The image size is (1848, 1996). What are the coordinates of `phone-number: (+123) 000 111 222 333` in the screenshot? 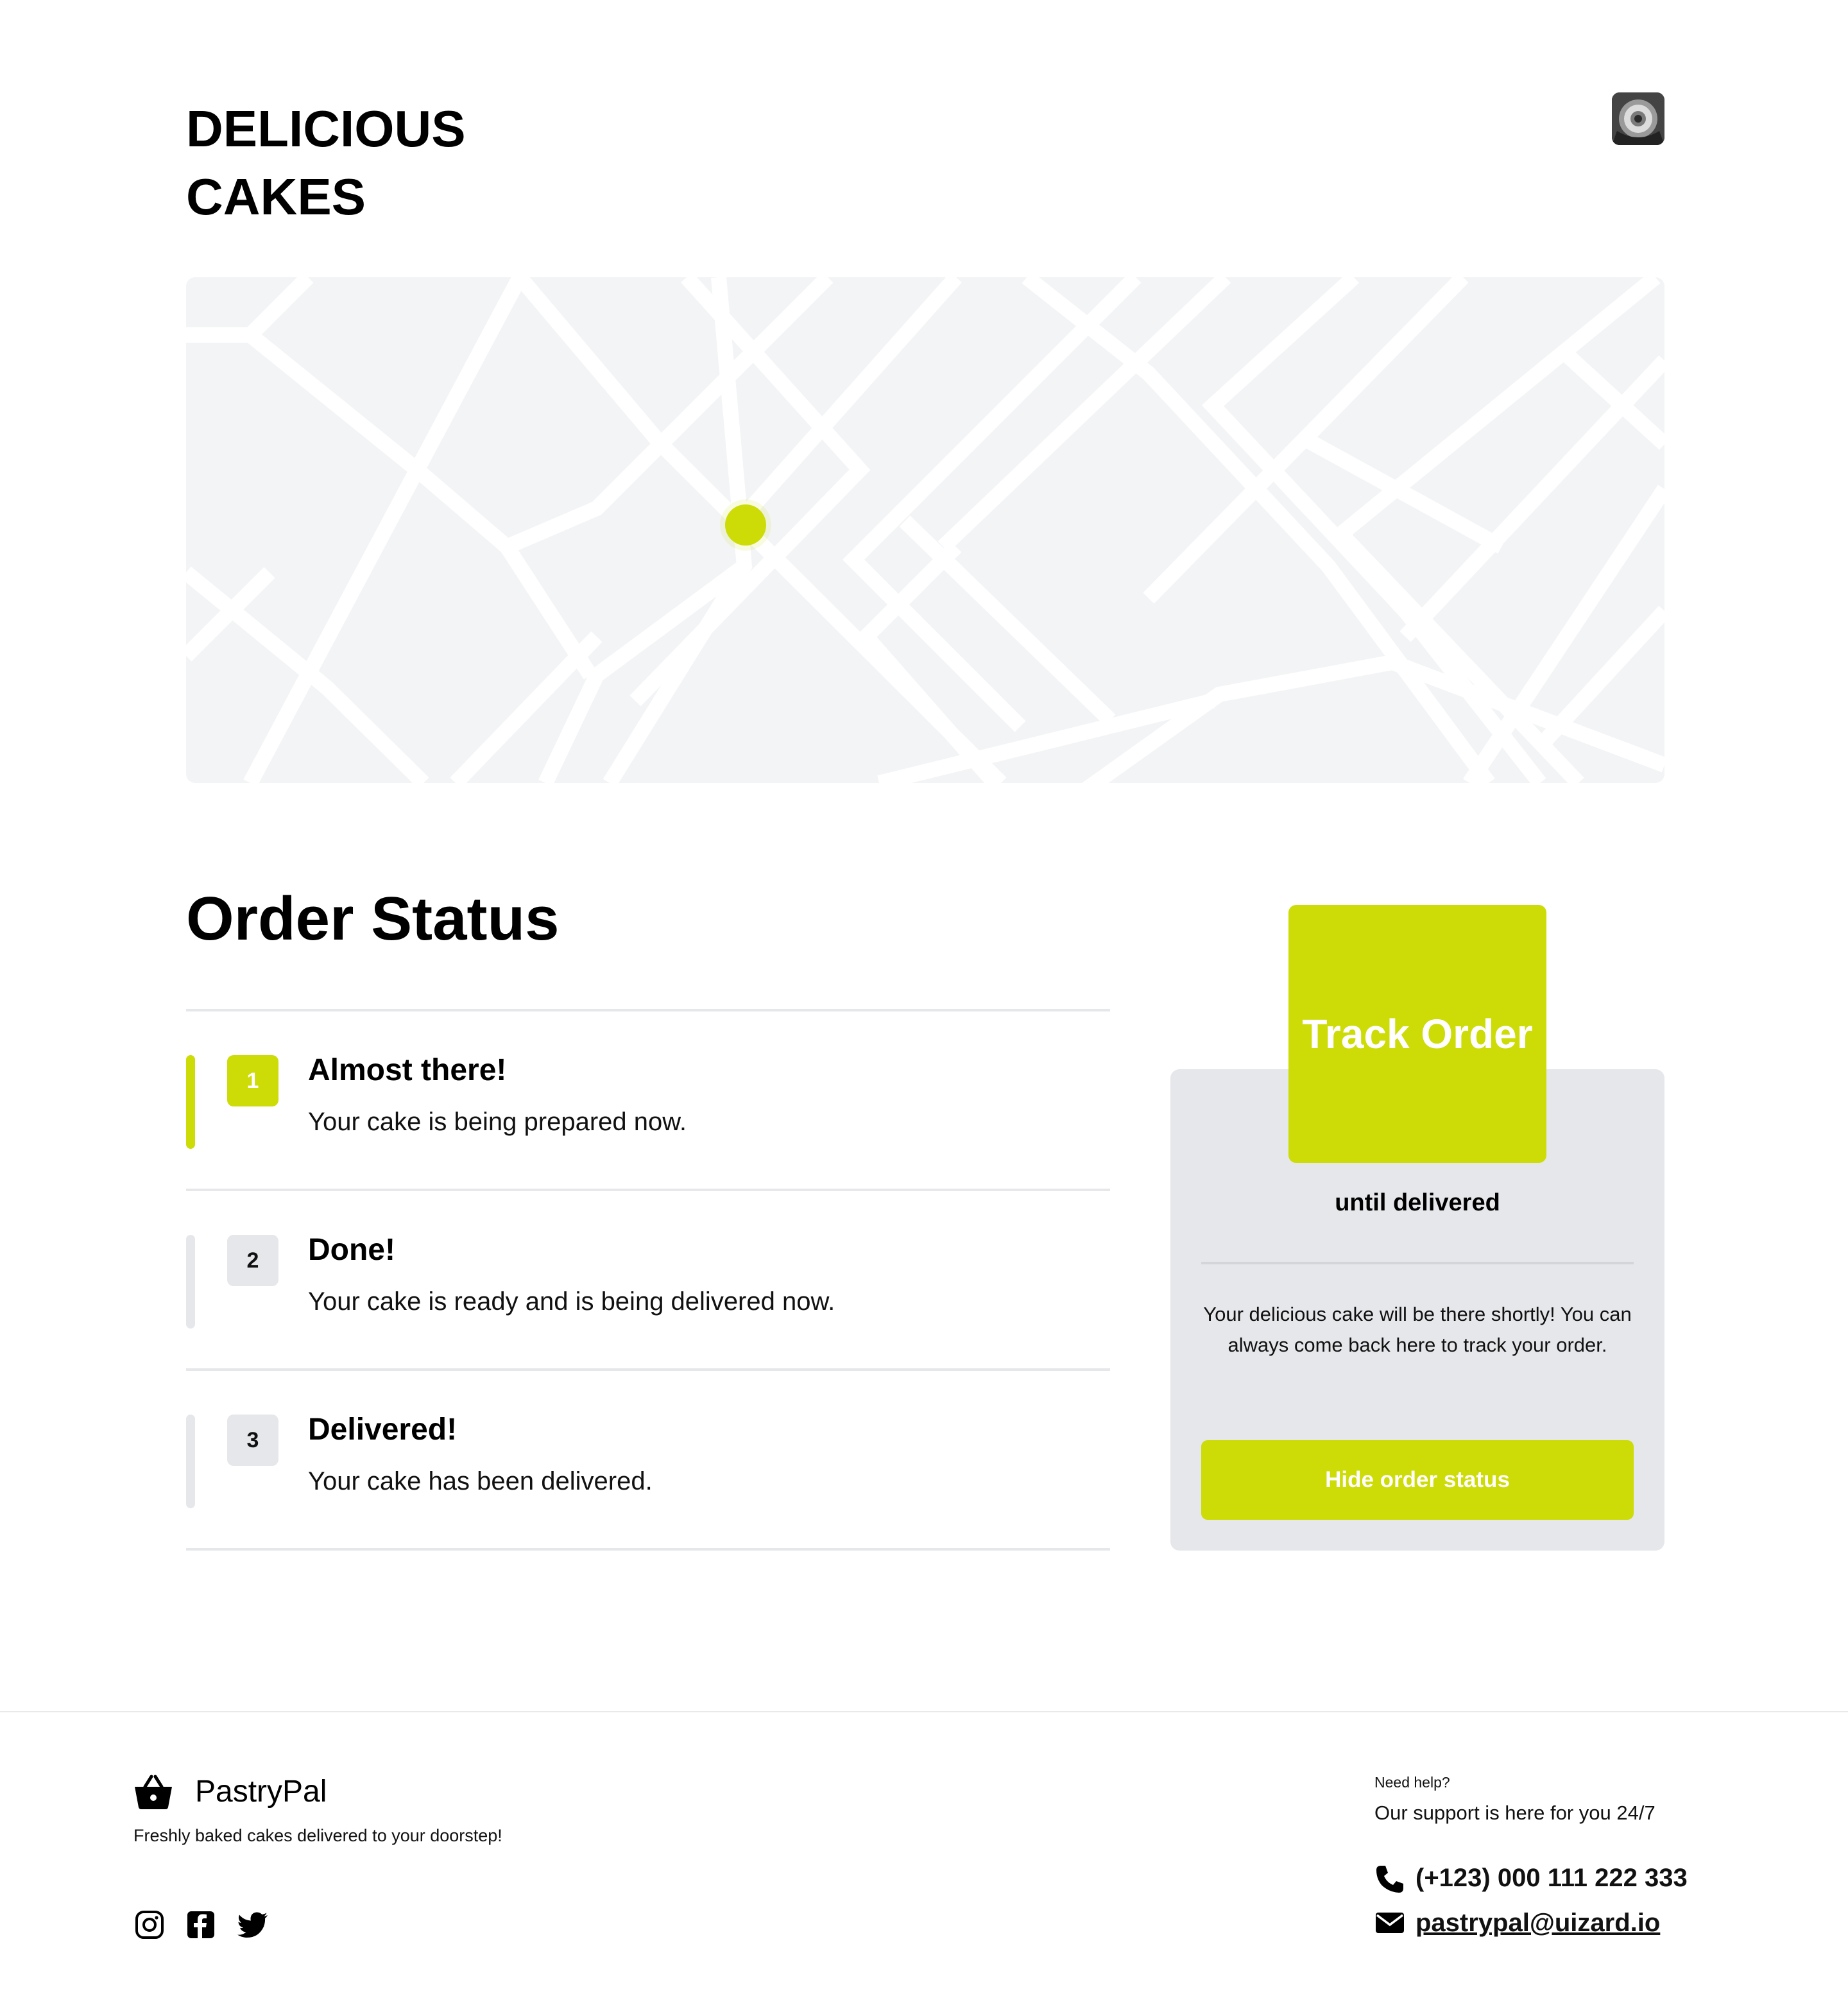 It's located at (1552, 1878).